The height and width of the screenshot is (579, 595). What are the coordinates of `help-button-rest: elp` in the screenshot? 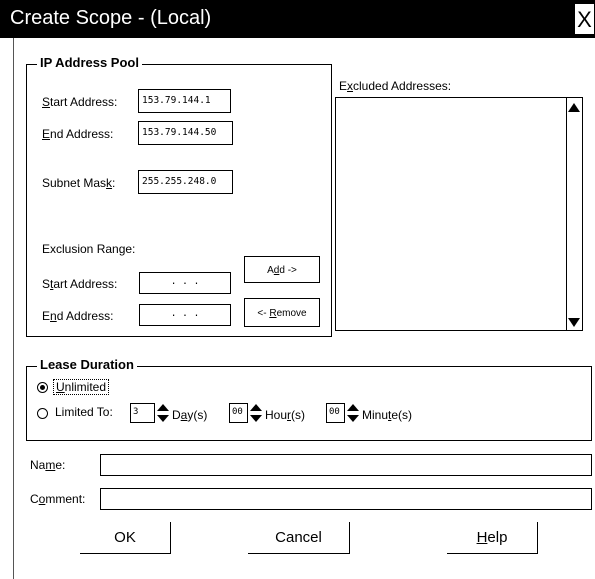 It's located at (497, 537).